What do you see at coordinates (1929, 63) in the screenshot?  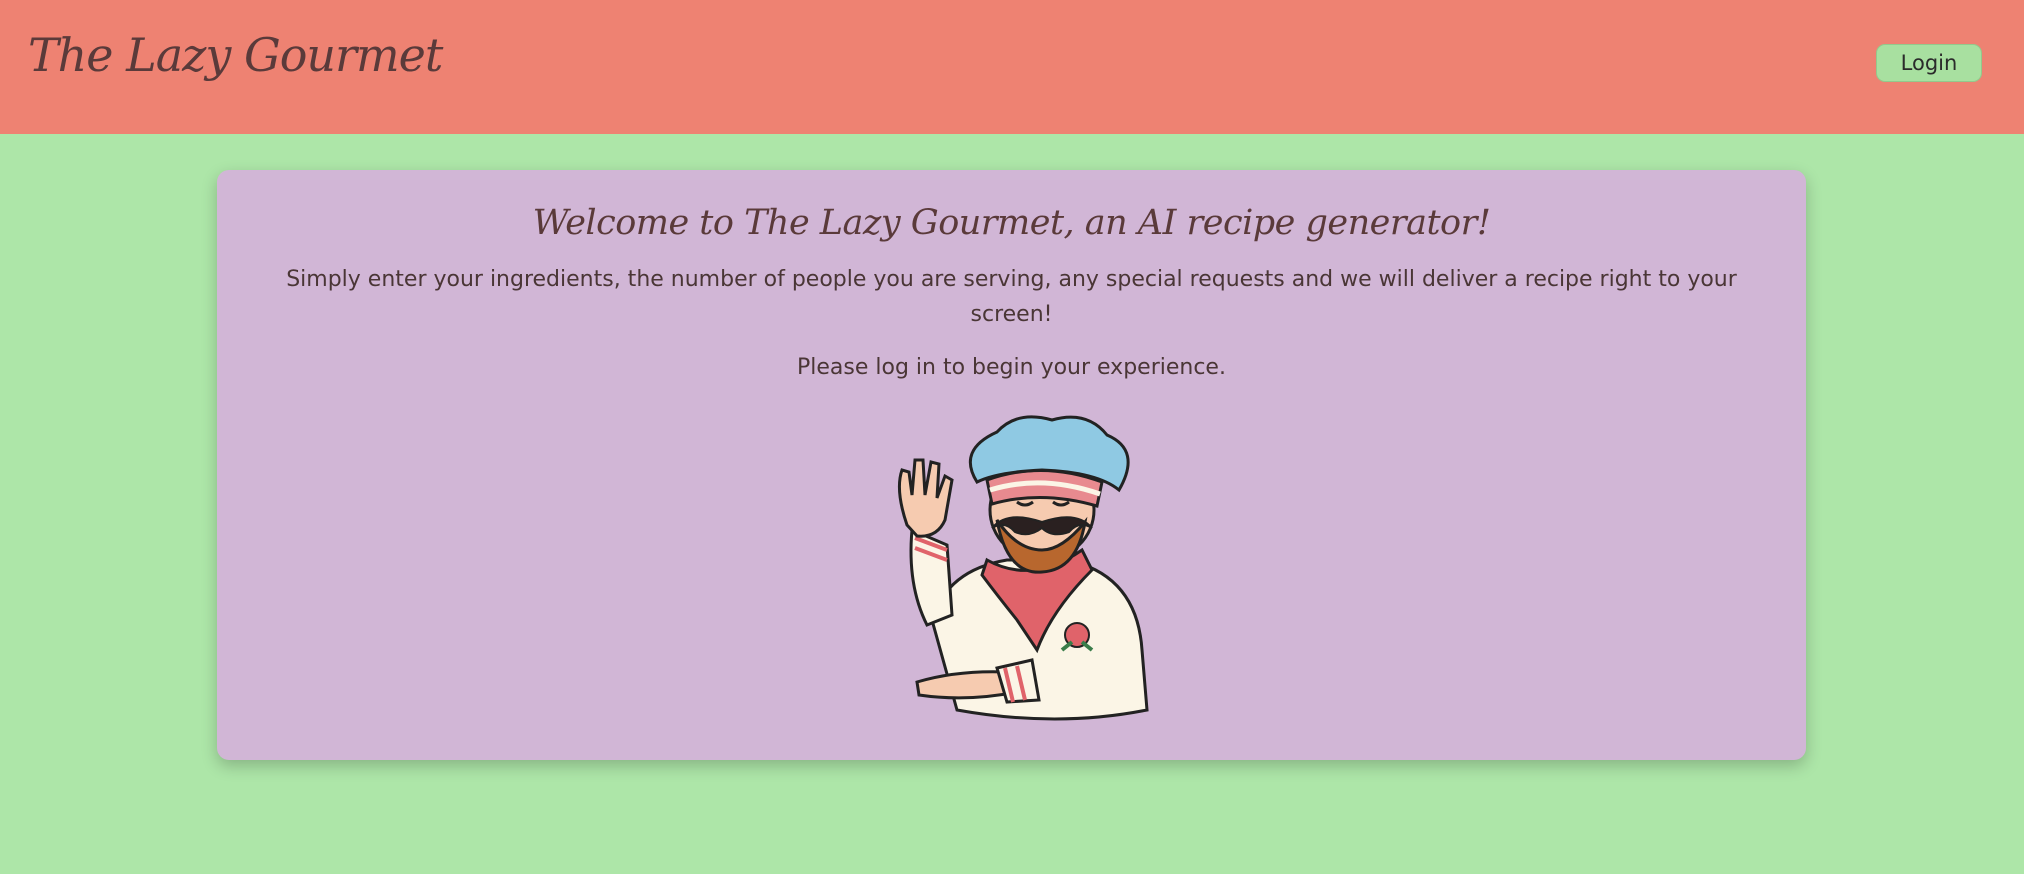 I see `login-button: Login` at bounding box center [1929, 63].